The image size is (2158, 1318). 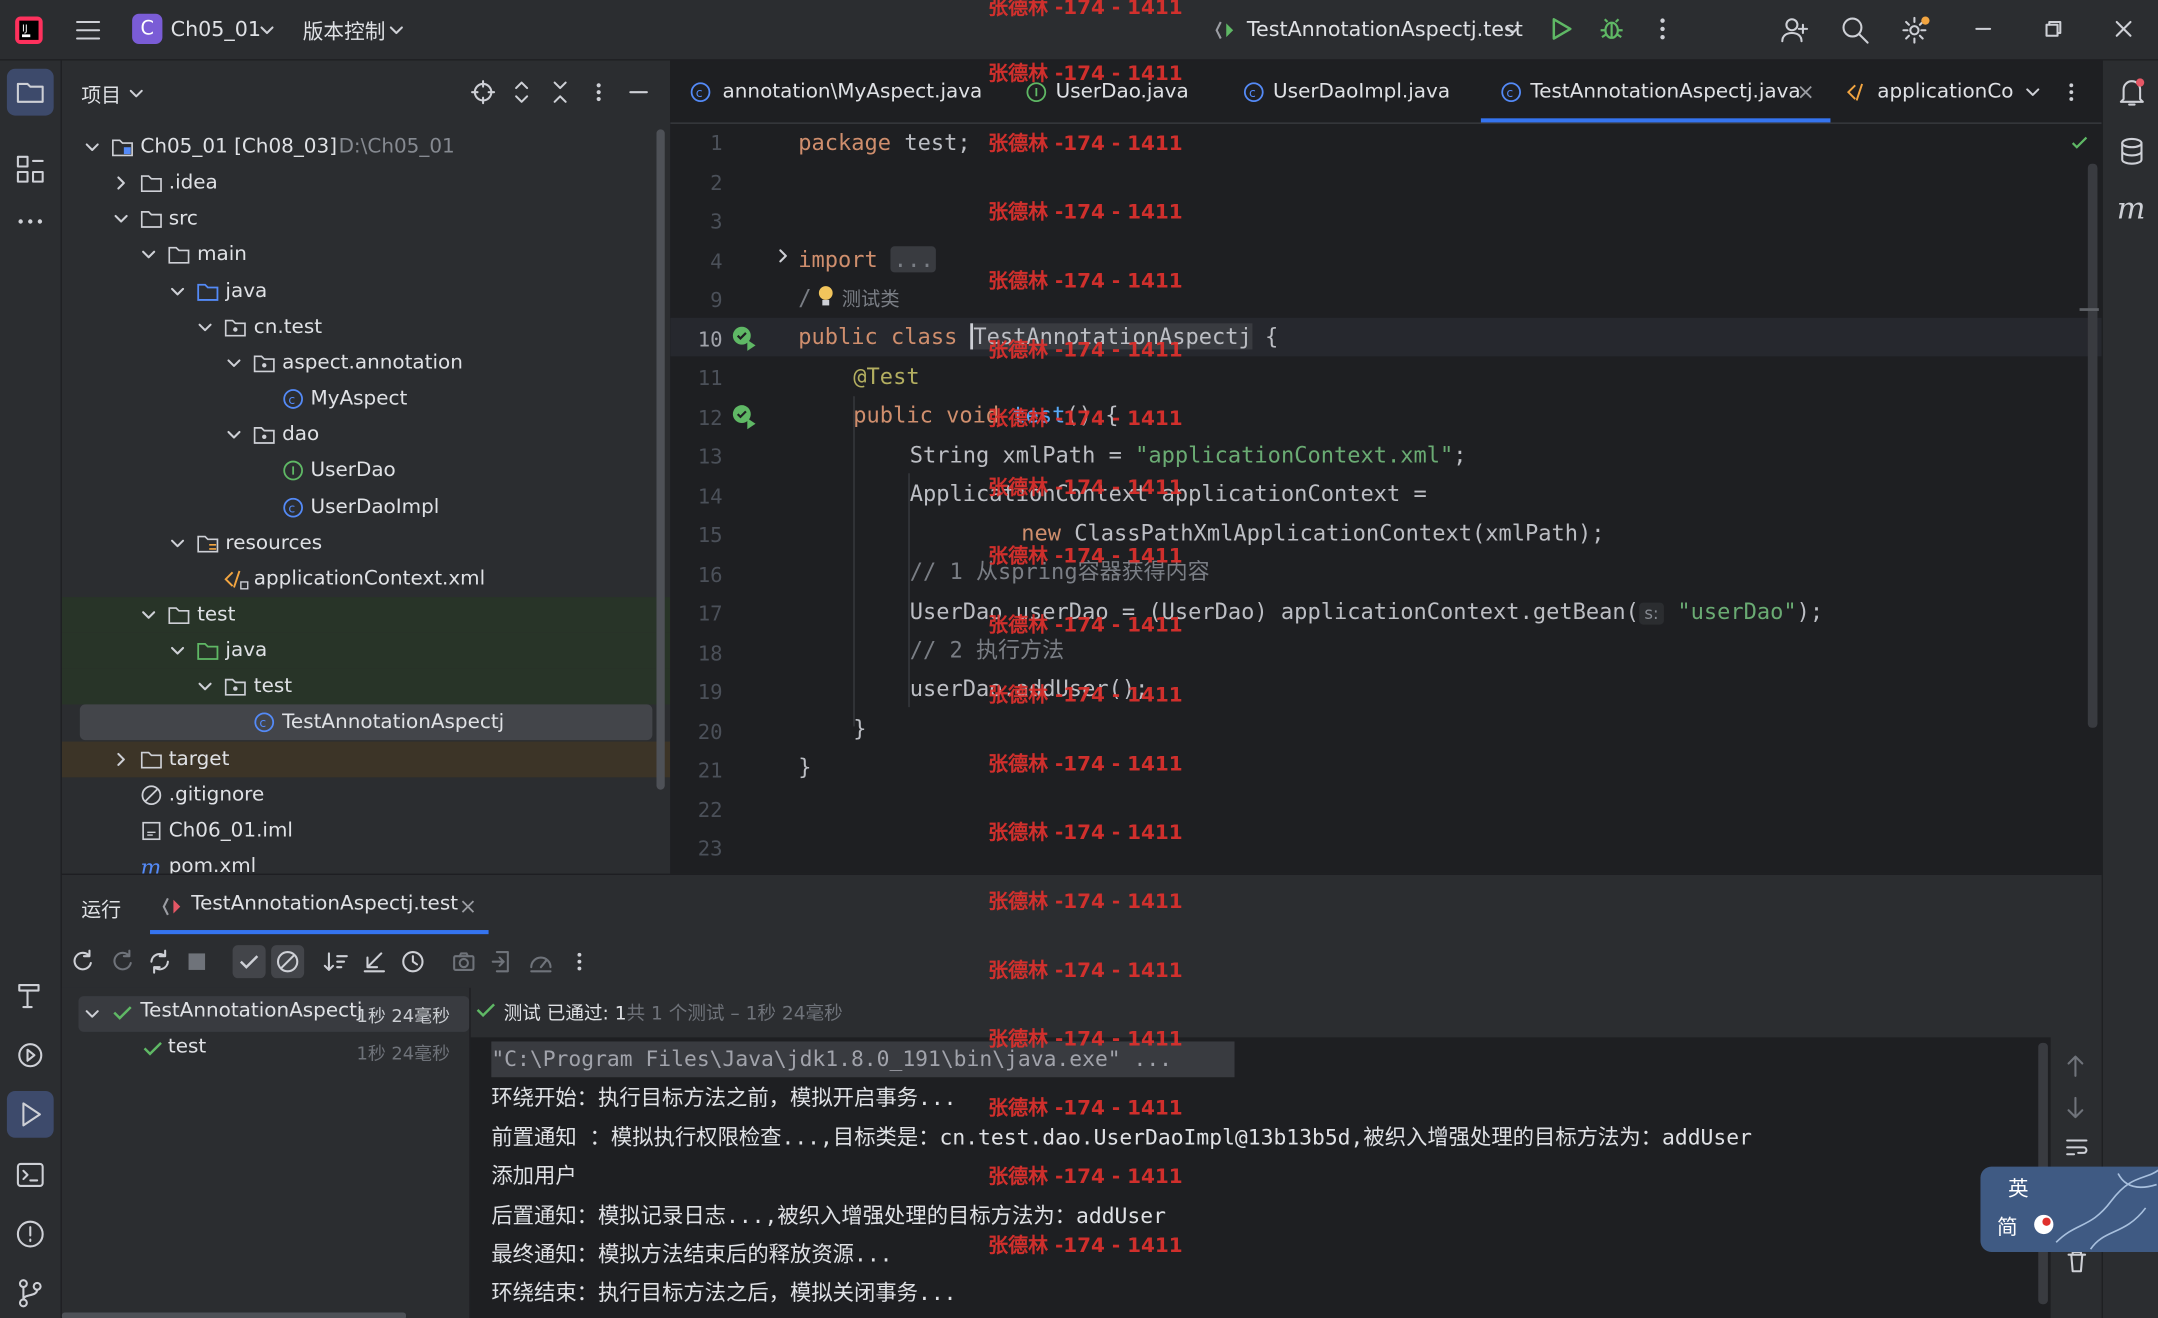 What do you see at coordinates (30, 1055) in the screenshot?
I see `services-icon` at bounding box center [30, 1055].